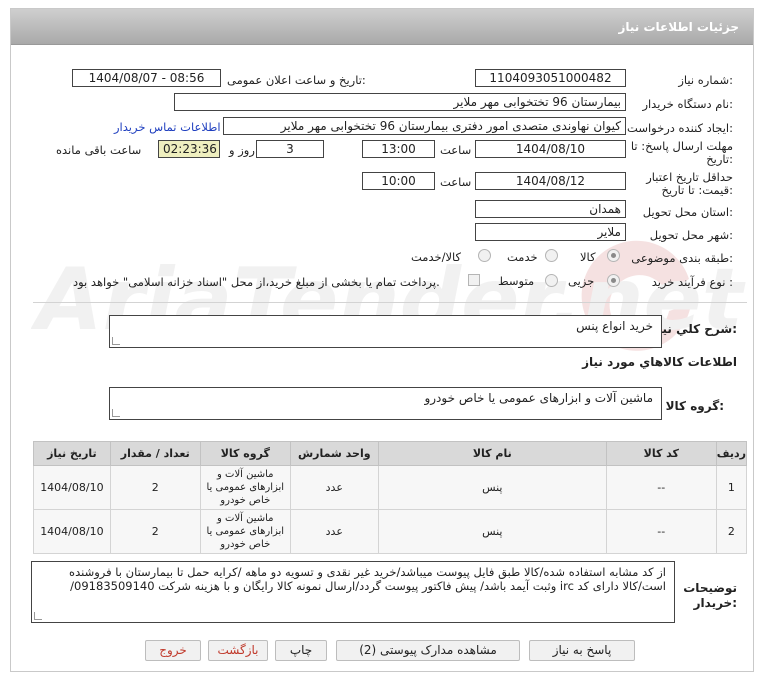  What do you see at coordinates (456, 182) in the screenshot?
I see `validity-time-label: ساعت` at bounding box center [456, 182].